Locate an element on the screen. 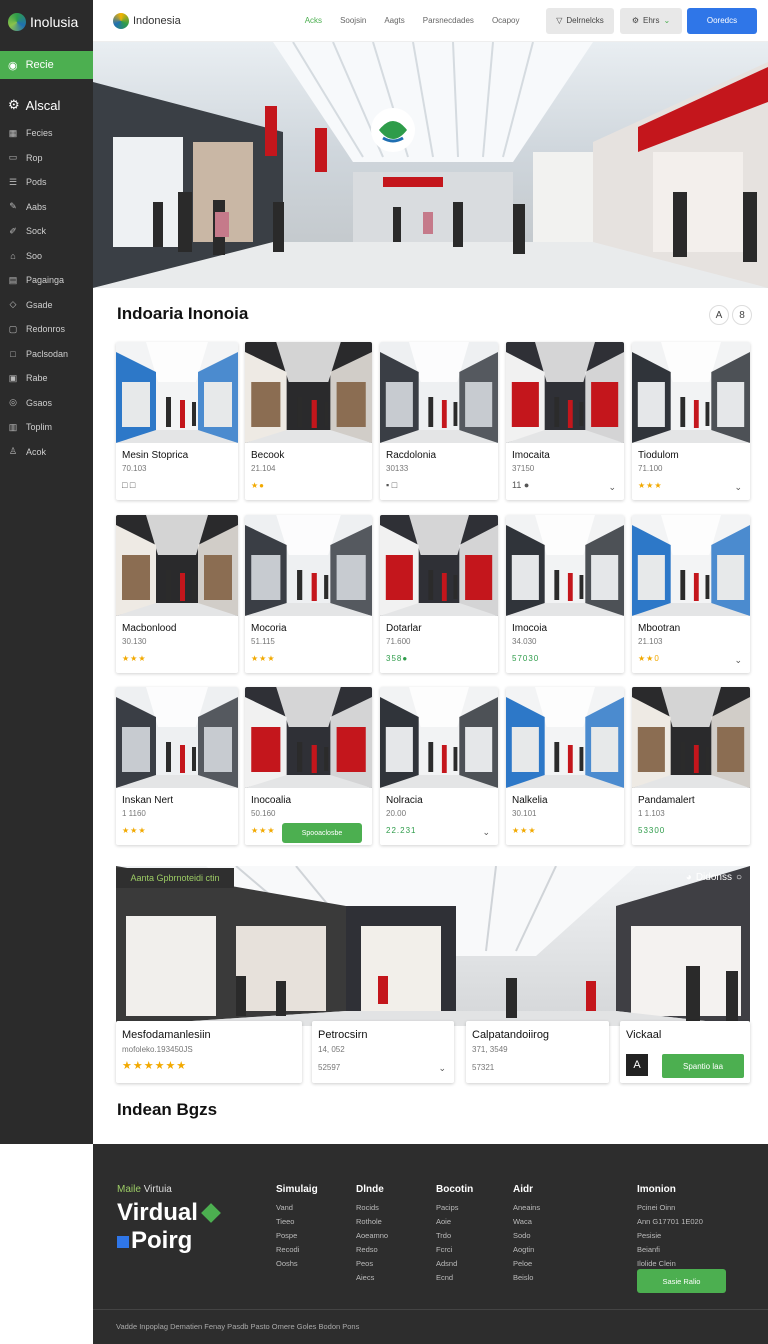 Image resolution: width=768 pixels, height=1344 pixels. sidebar-item: ♙ Acok is located at coordinates (46, 452).